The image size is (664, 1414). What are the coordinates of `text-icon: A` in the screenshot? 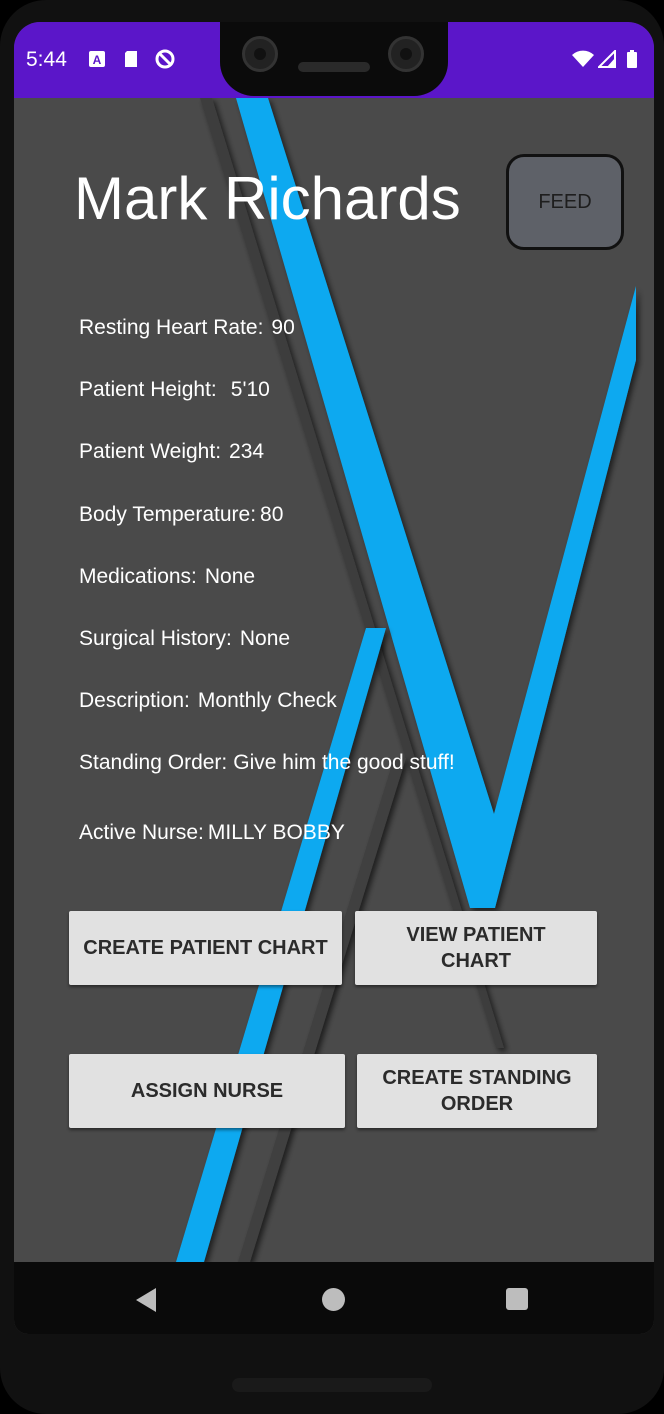 It's located at (97, 59).